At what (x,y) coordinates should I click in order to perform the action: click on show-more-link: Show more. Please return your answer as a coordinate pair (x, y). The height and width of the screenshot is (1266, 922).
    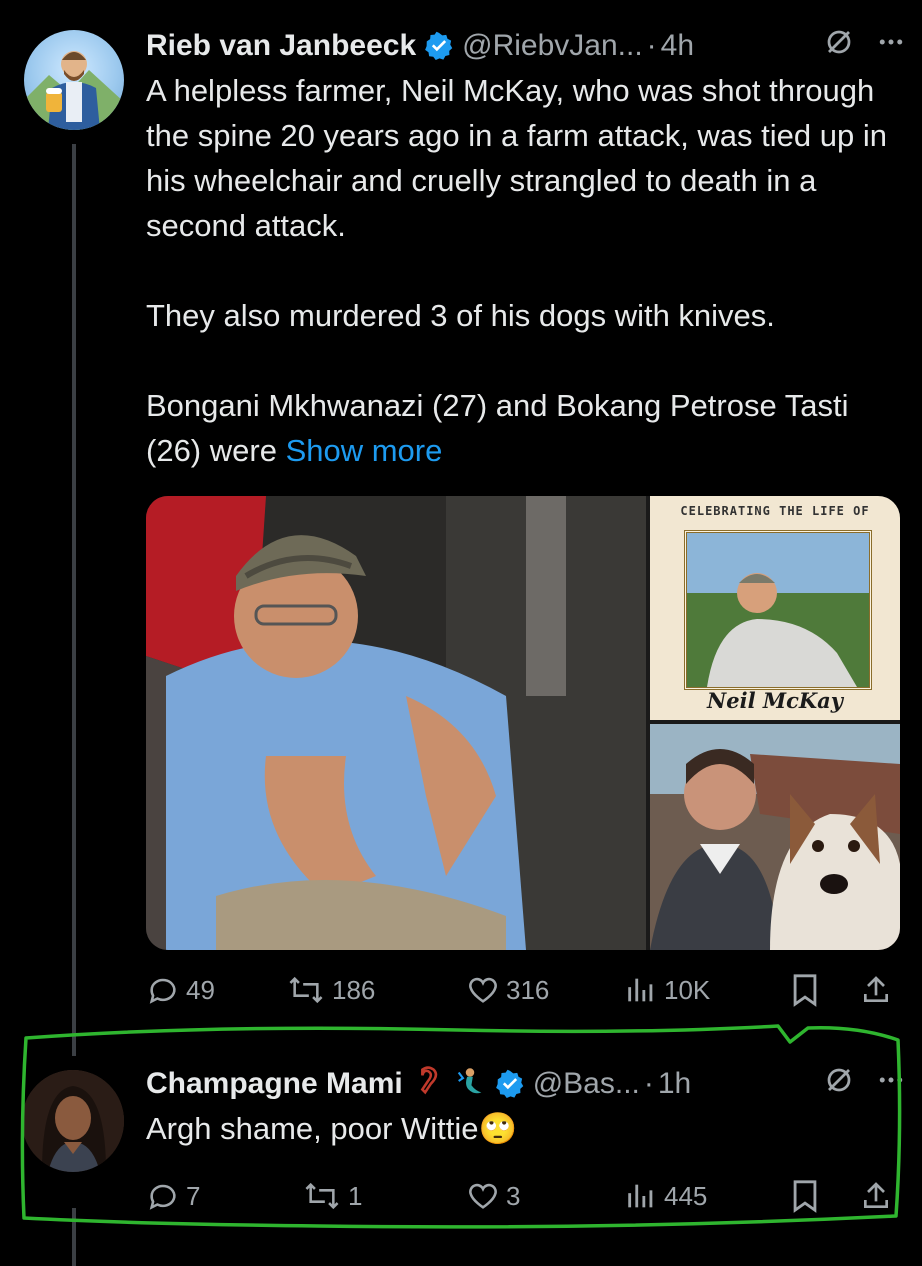
    Looking at the image, I should click on (364, 450).